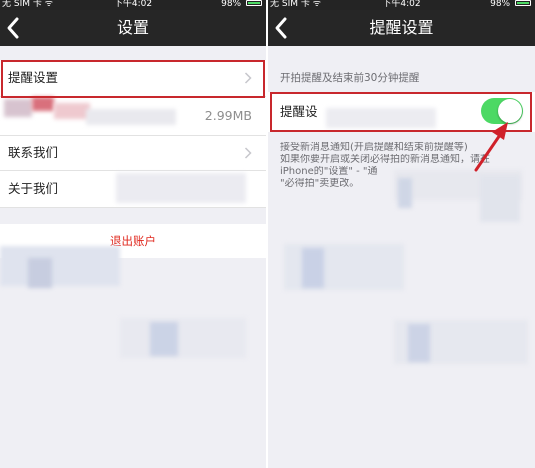 This screenshot has width=535, height=468. I want to click on page-title: 提醒设置, so click(401, 27).